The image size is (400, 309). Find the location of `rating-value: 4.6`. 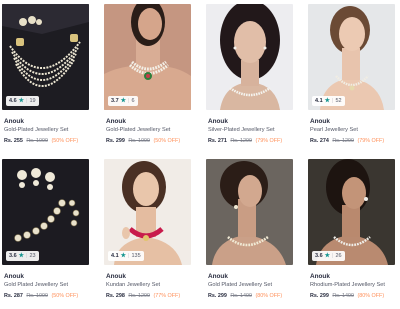

rating-value: 4.6 is located at coordinates (13, 101).